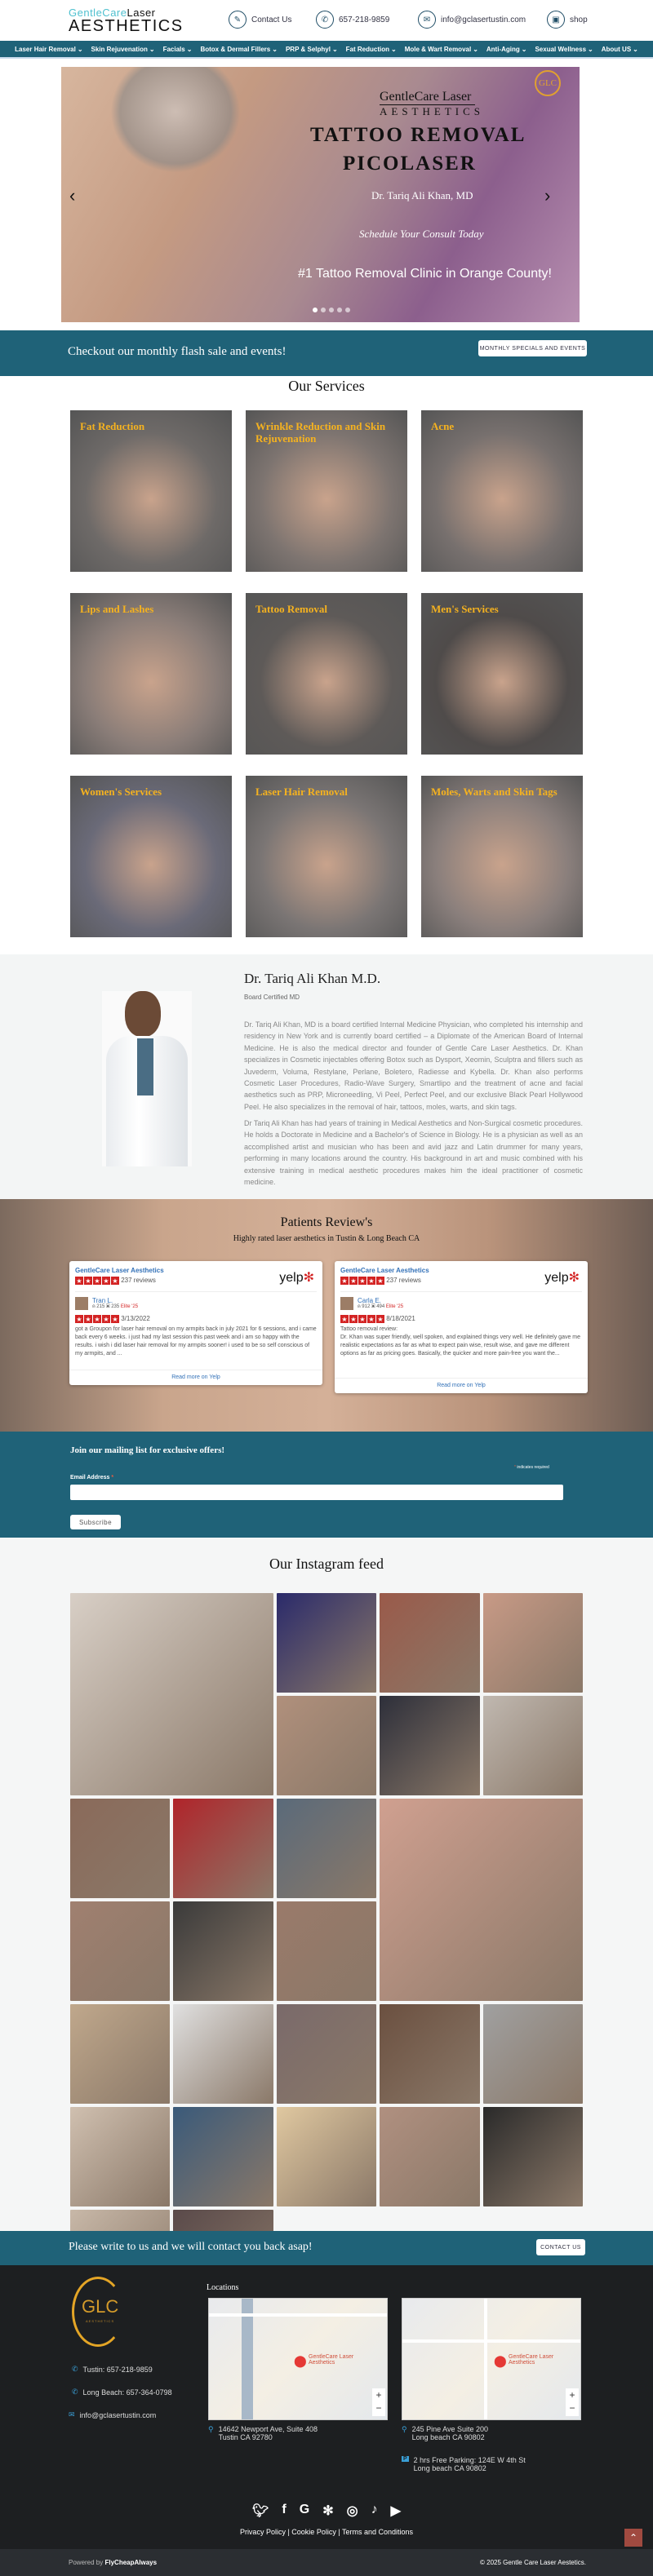 This screenshot has height=2576, width=653. Describe the element at coordinates (312, 978) in the screenshot. I see `doctor-name: Dr. Tariq Ali Khan M.D.` at that location.